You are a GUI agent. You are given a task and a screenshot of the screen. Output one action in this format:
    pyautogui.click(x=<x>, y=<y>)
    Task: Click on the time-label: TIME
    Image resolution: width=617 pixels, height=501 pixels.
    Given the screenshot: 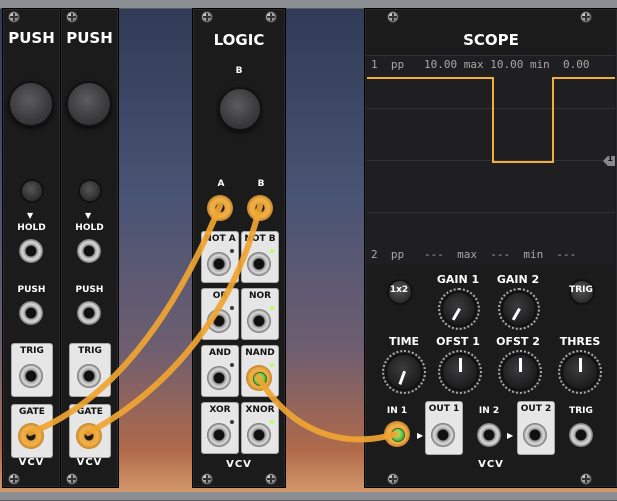 What is the action you would take?
    pyautogui.click(x=404, y=341)
    